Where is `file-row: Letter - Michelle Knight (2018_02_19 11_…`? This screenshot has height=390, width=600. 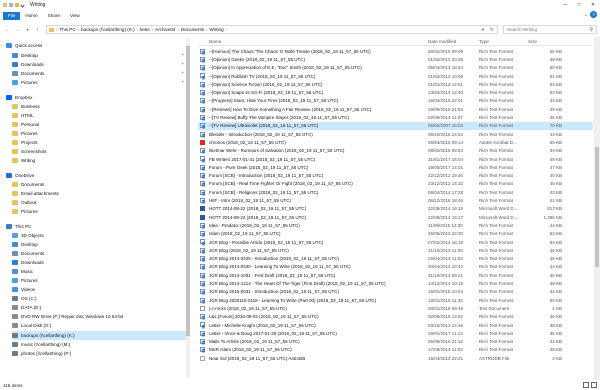 file-row: Letter - Michelle Knight (2018_02_19 11_… is located at coordinates (395, 325).